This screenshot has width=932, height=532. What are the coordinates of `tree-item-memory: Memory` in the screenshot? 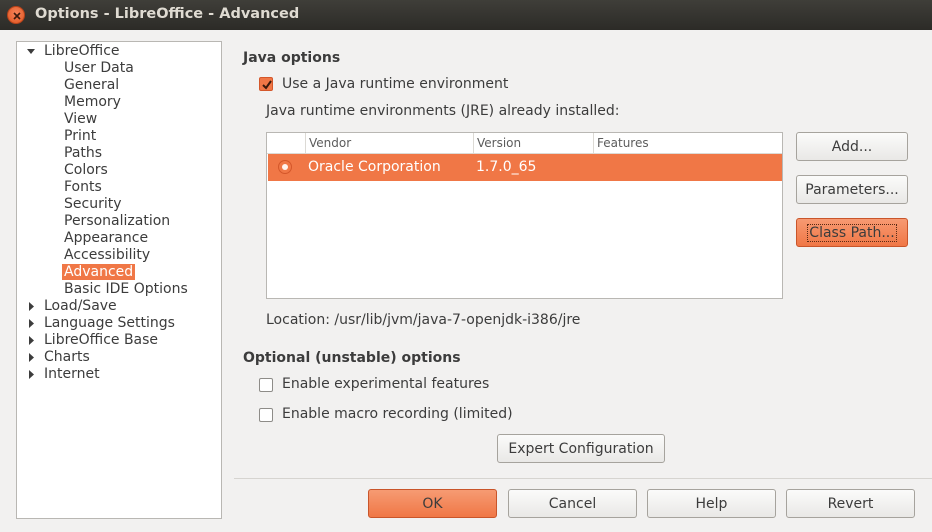 It's located at (92, 102).